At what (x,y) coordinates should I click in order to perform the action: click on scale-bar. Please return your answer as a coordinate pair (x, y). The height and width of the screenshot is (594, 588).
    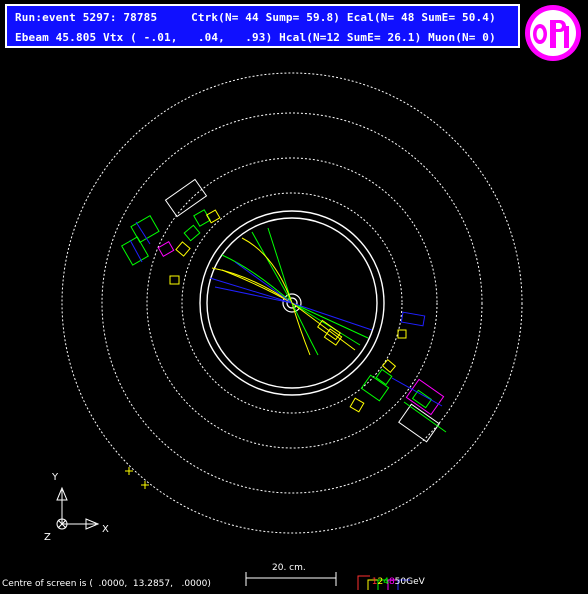
    Looking at the image, I should click on (291, 579).